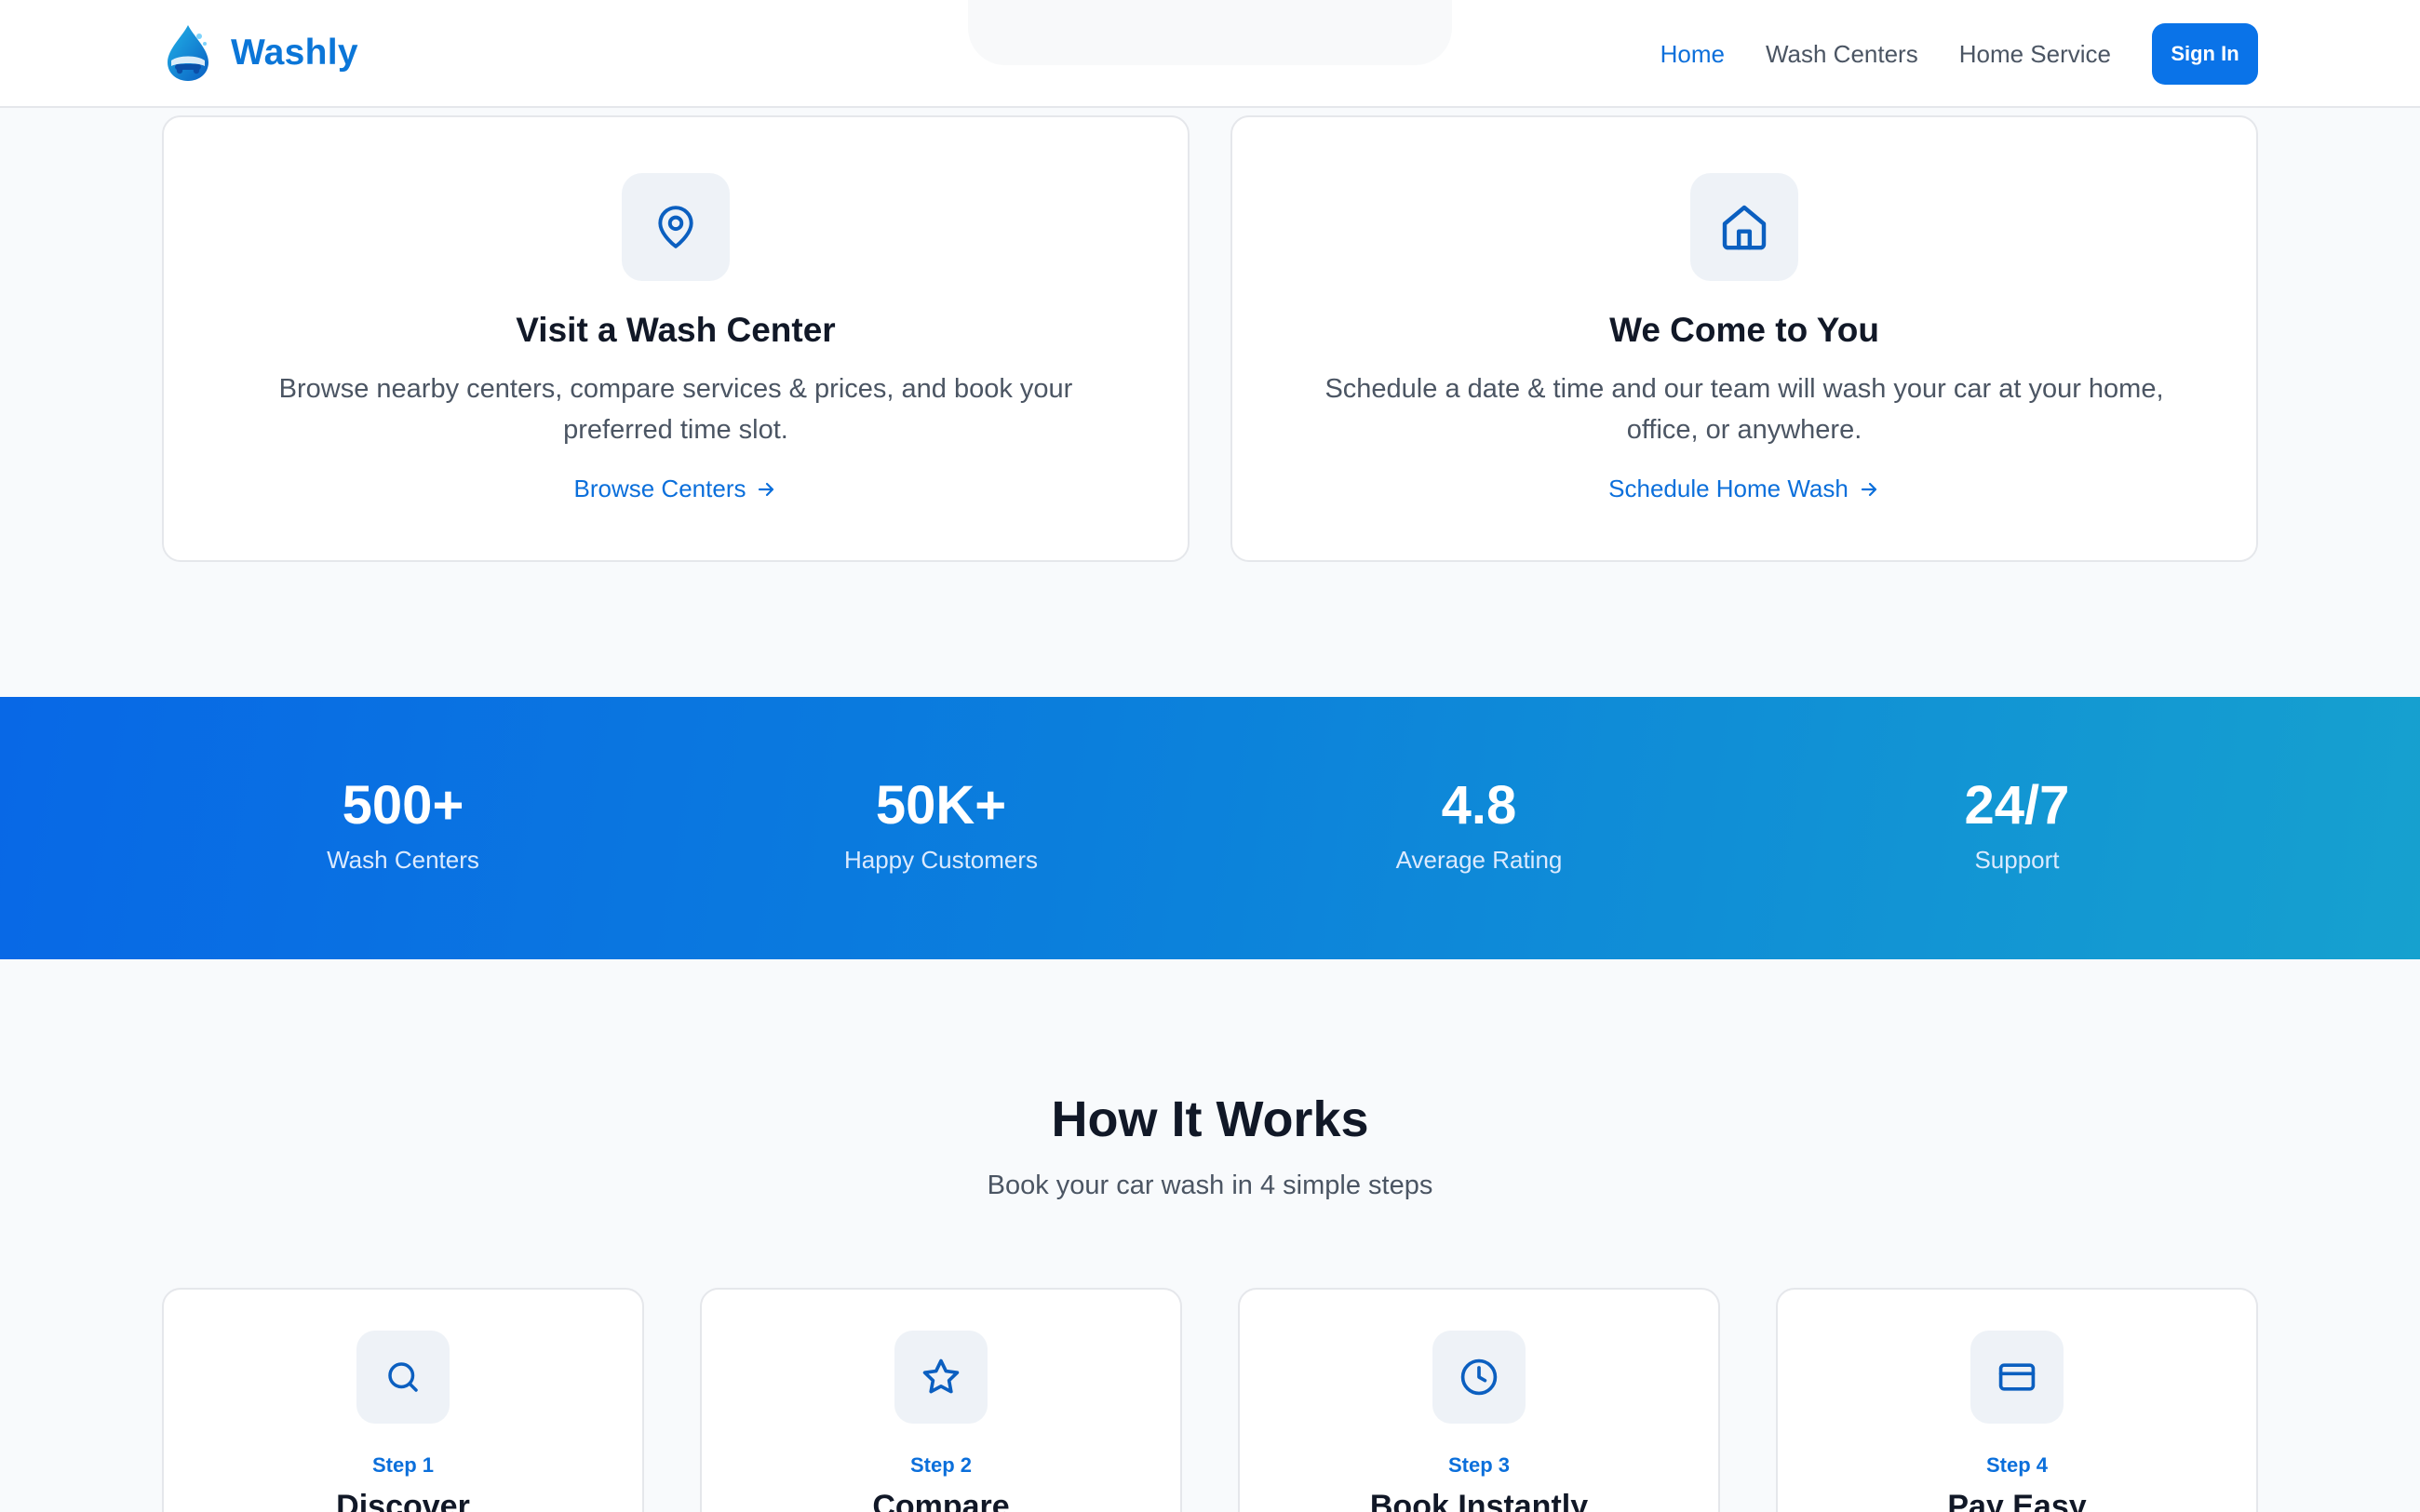 Image resolution: width=2420 pixels, height=1512 pixels. Describe the element at coordinates (2035, 54) in the screenshot. I see `nav-home-service: Home Service` at that location.